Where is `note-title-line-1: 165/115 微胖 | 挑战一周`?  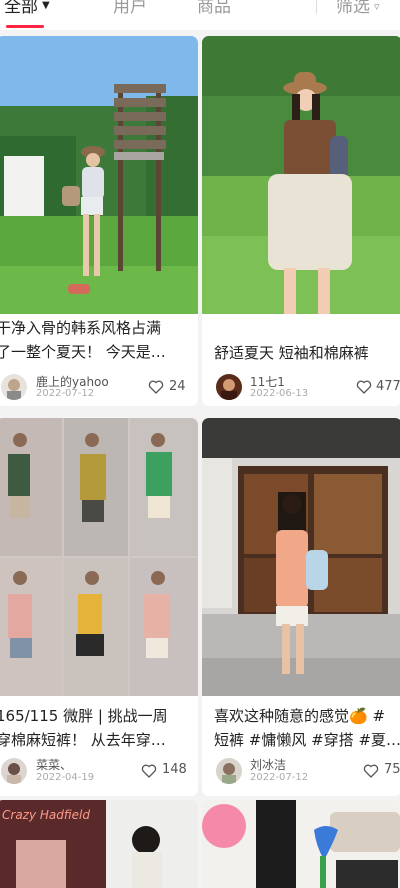
note-title-line-1: 165/115 微胖 | 挑战一周 is located at coordinates (84, 716).